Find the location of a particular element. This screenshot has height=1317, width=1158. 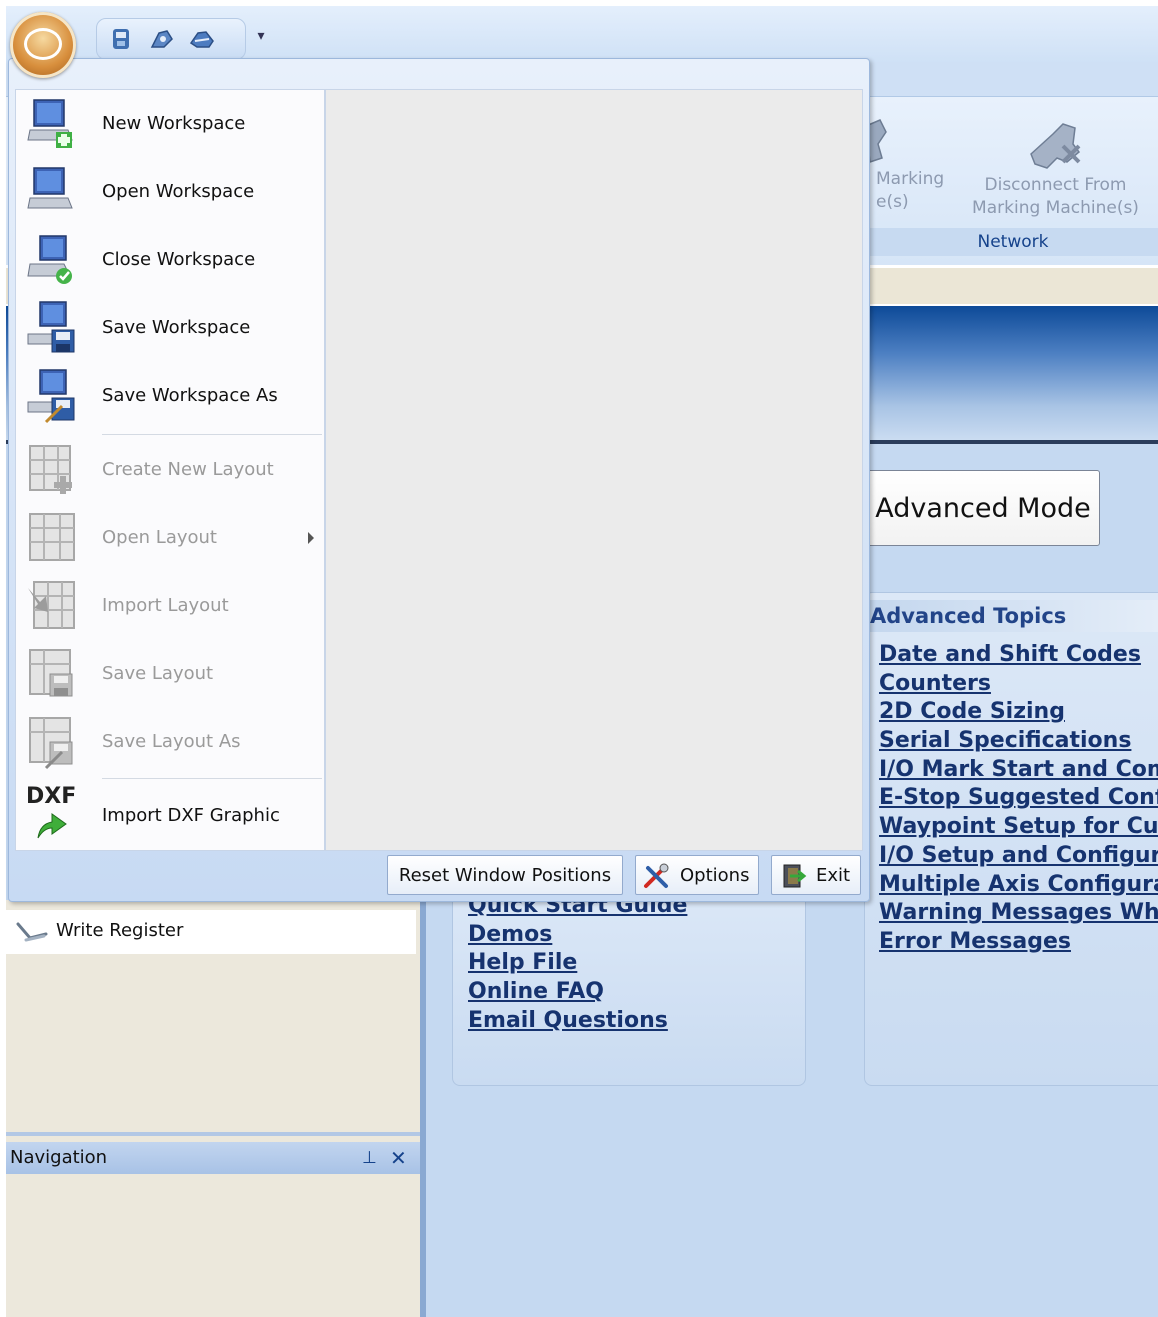

dxf-icon: DXF is located at coordinates (52, 814).